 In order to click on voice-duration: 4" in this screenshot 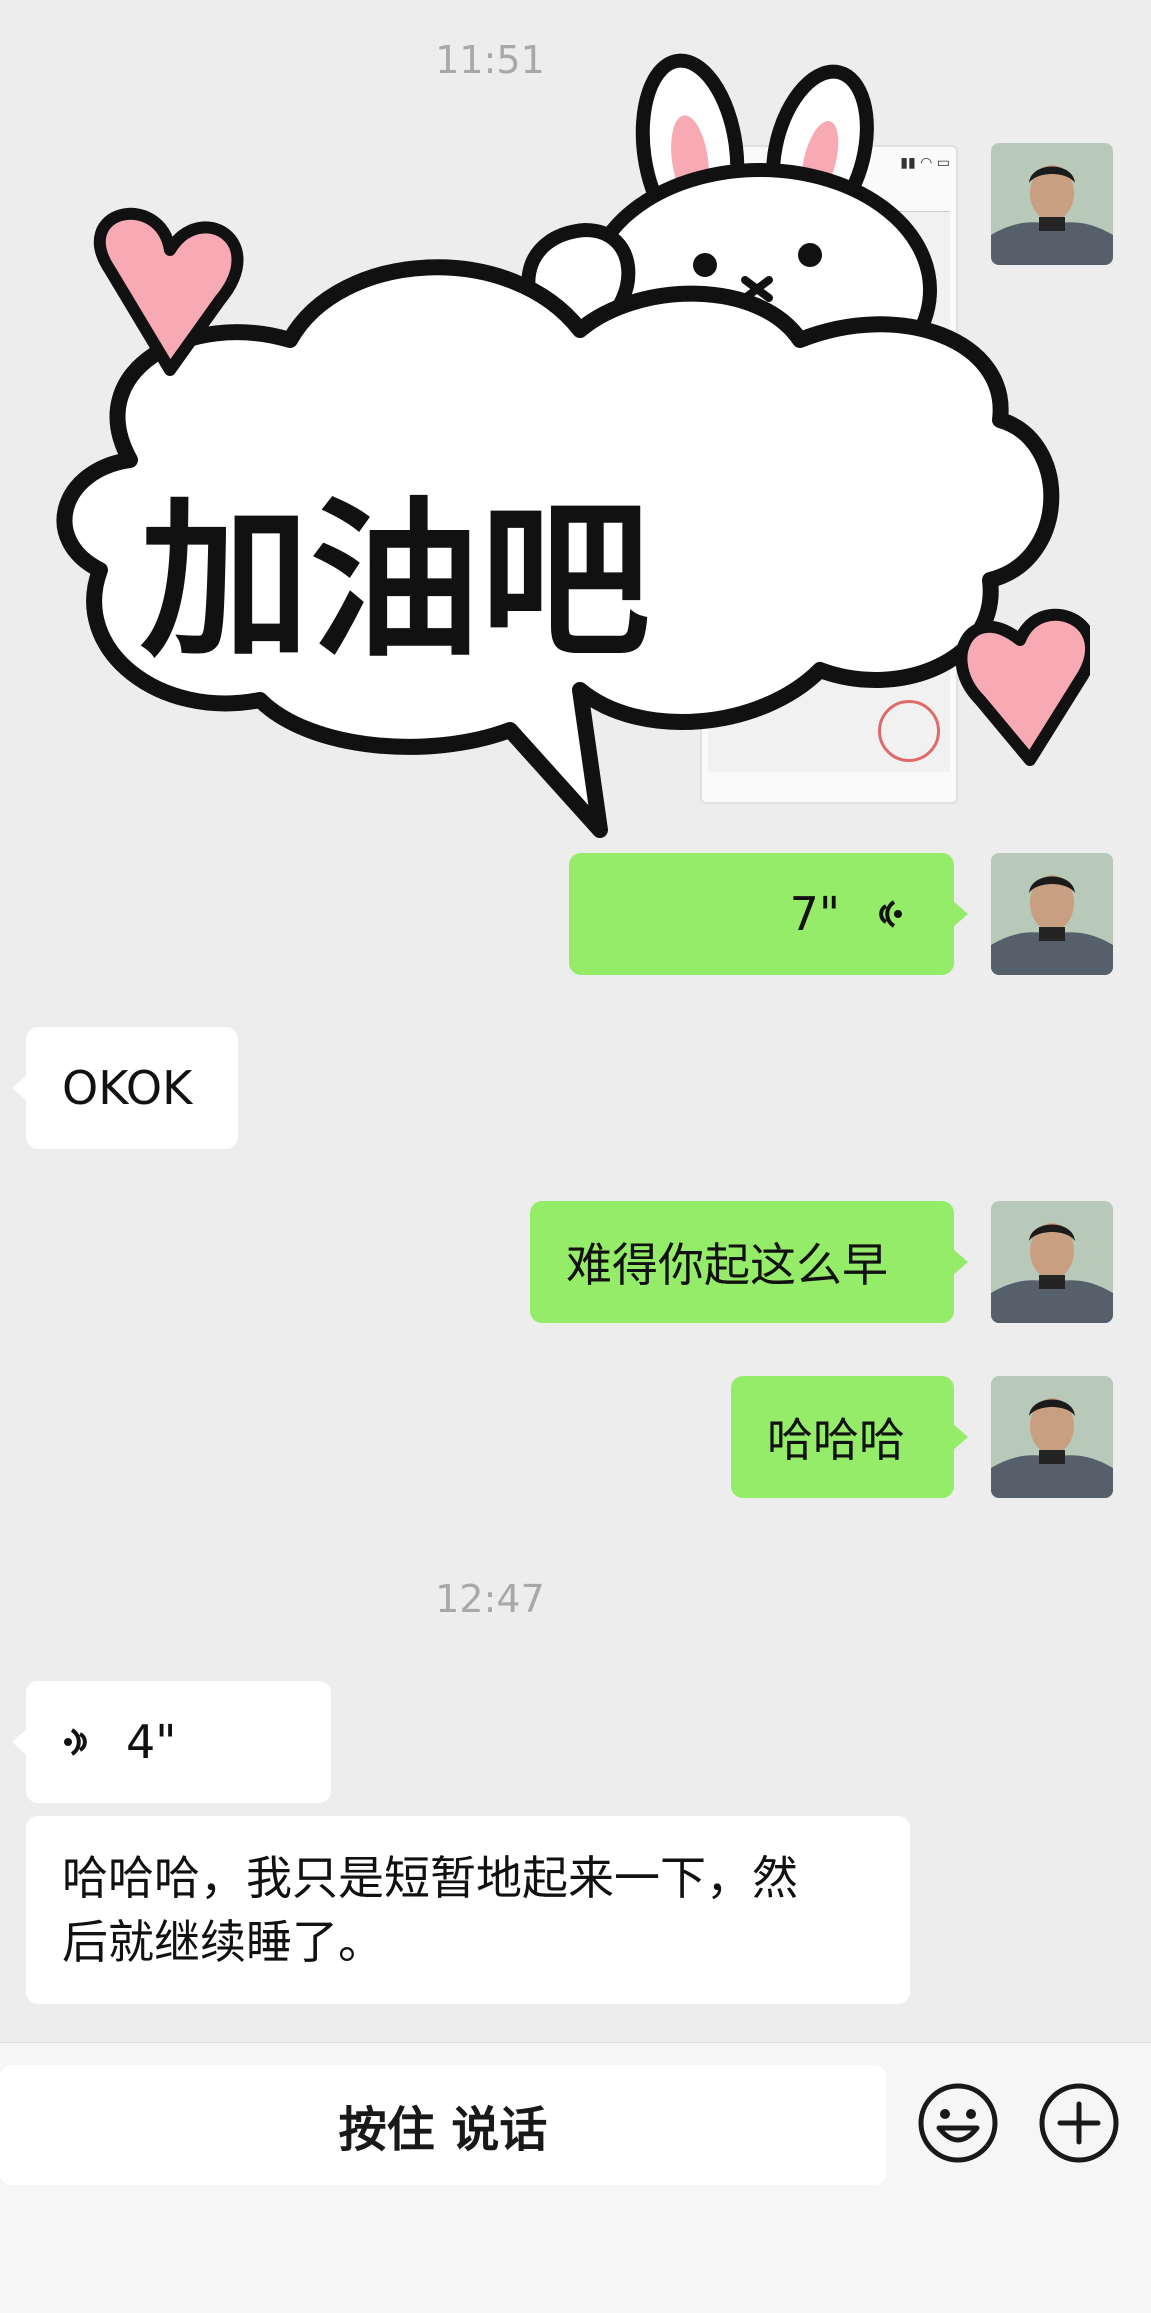, I will do `click(151, 1742)`.